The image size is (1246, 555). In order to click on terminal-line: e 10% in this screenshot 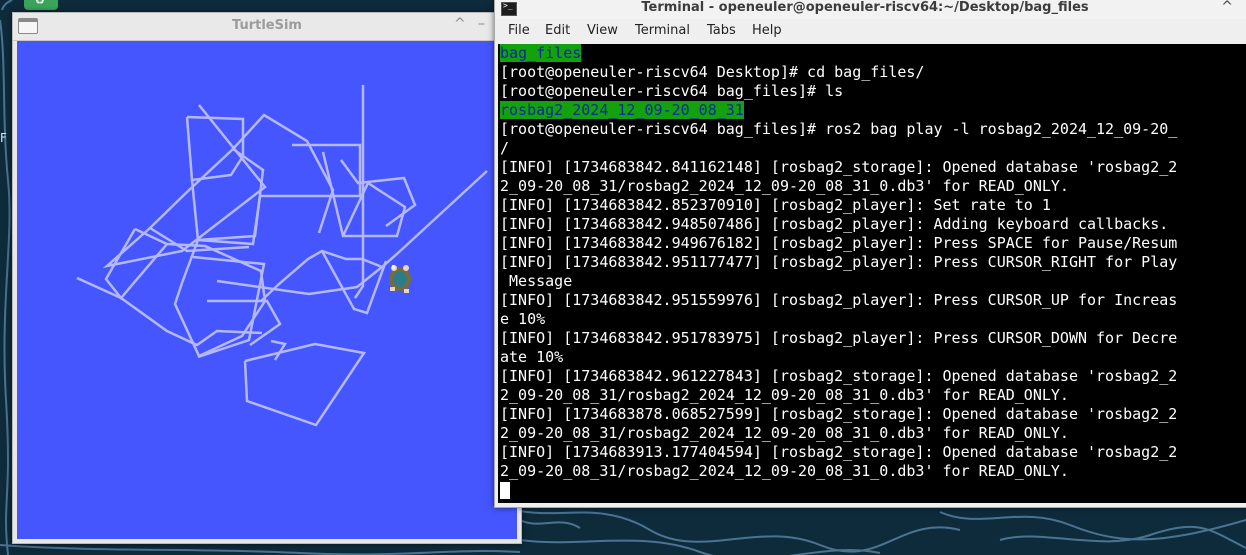, I will do `click(838, 319)`.